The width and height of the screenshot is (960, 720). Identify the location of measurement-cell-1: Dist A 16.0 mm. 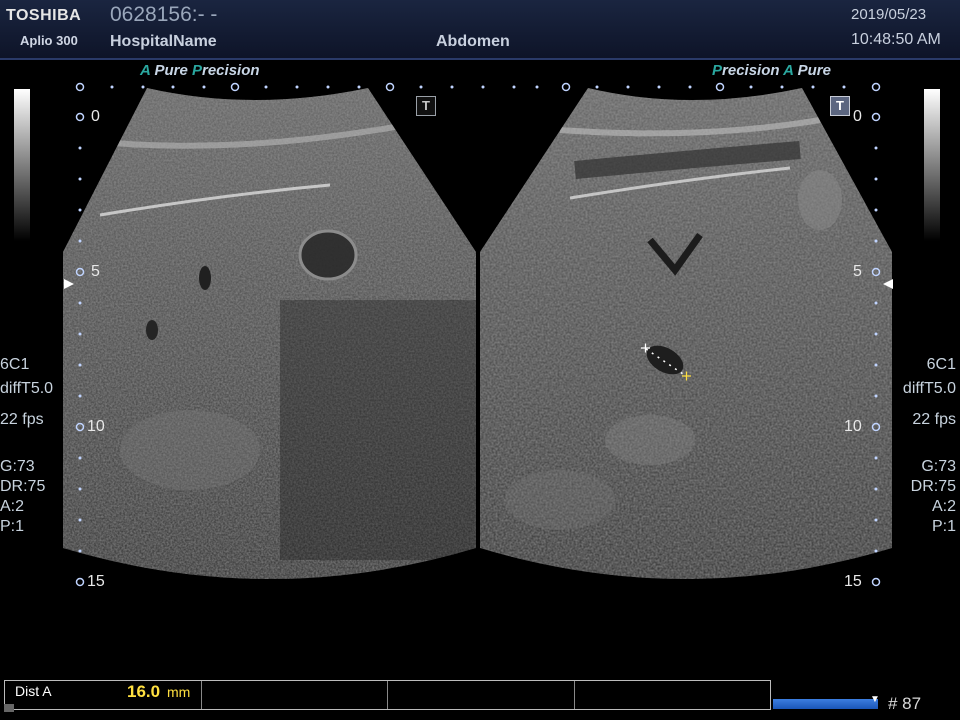
(103, 695).